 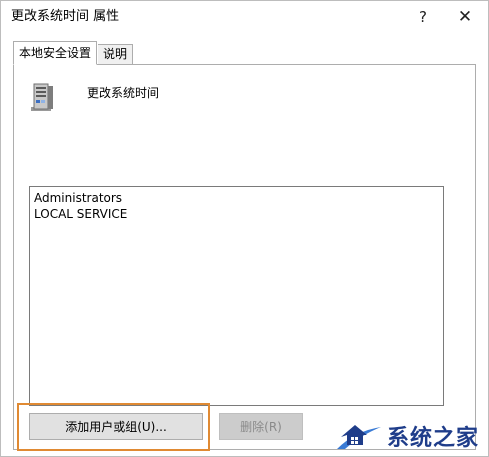 I want to click on dialog-title: 更改系统时间 属性, so click(x=65, y=16).